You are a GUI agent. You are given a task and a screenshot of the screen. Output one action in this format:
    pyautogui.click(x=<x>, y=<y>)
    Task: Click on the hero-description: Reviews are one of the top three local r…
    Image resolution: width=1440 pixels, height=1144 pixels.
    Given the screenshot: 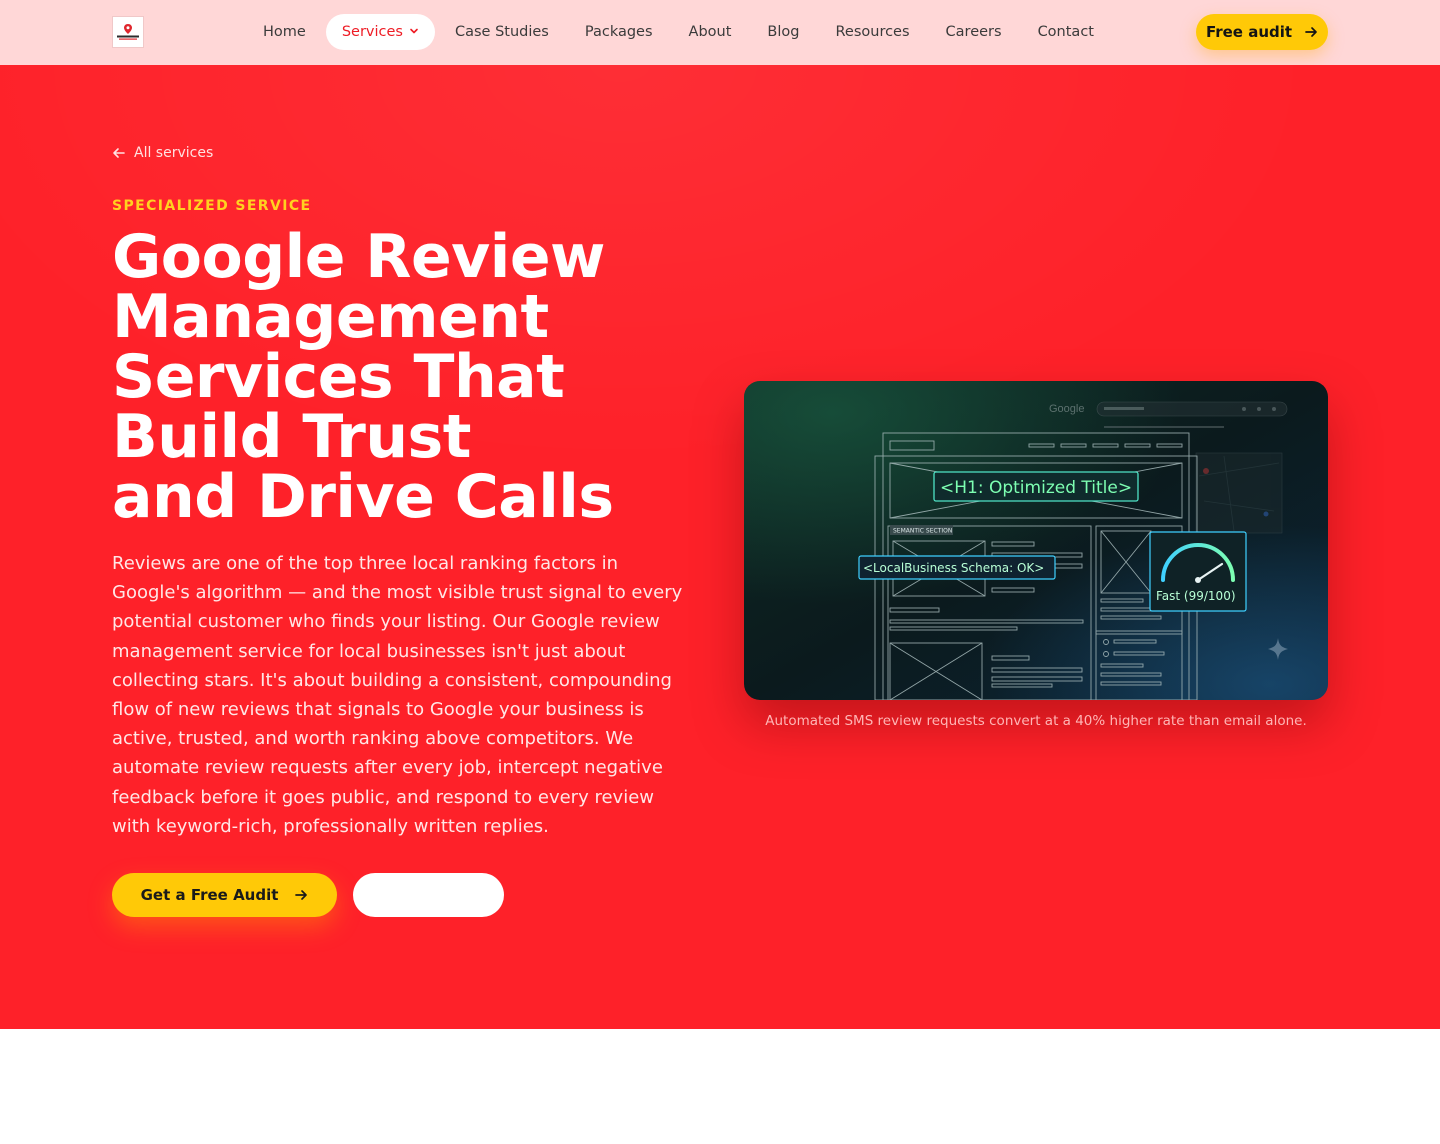 What is the action you would take?
    pyautogui.click(x=397, y=695)
    